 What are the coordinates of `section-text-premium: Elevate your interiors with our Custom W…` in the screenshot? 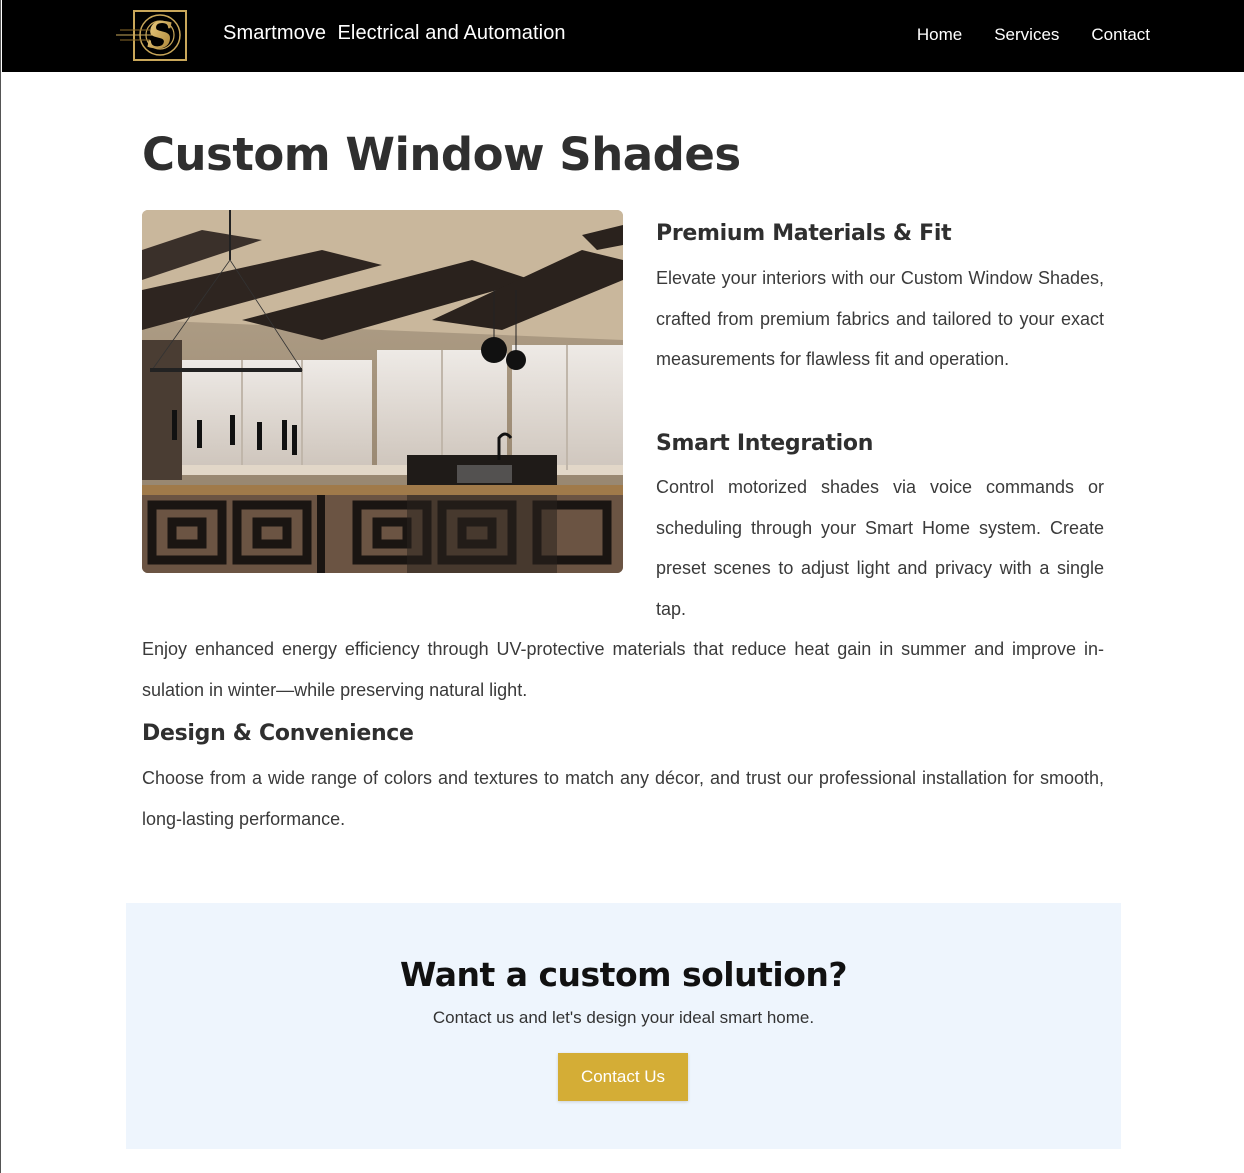 It's located at (880, 318).